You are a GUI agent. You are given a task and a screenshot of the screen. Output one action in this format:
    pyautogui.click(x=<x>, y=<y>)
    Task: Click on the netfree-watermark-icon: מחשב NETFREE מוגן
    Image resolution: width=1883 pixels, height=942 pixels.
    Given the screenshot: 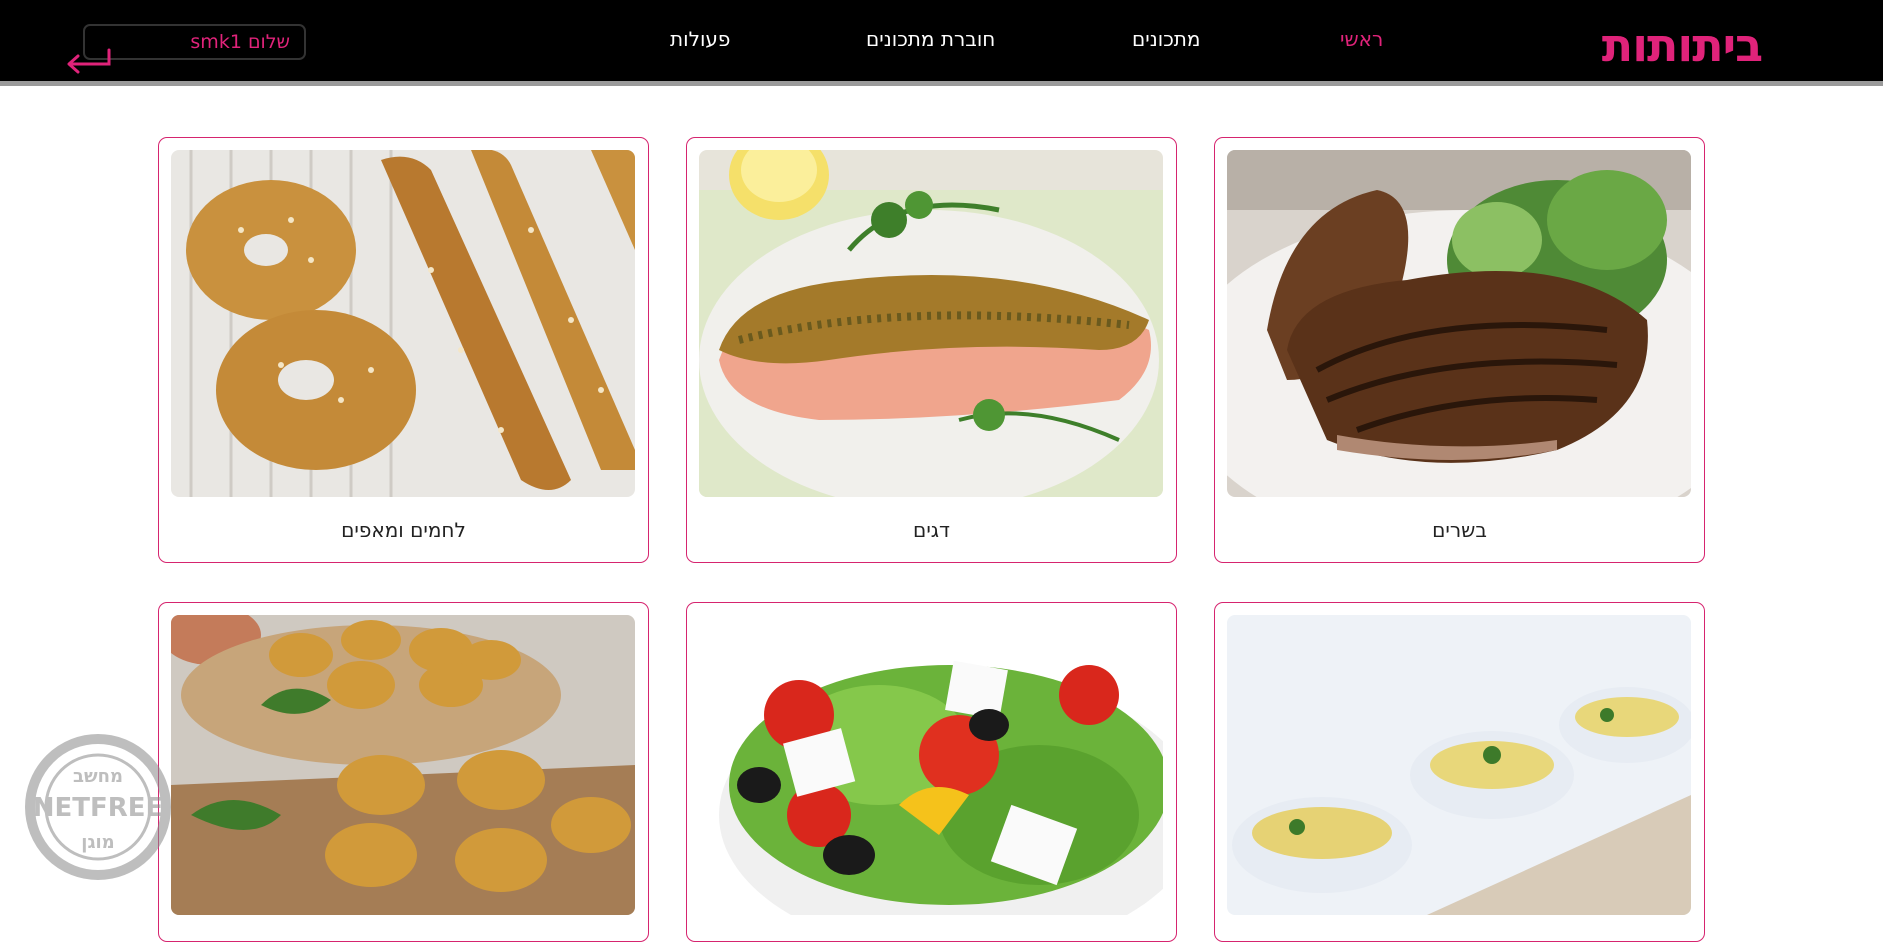 What is the action you would take?
    pyautogui.click(x=98, y=807)
    